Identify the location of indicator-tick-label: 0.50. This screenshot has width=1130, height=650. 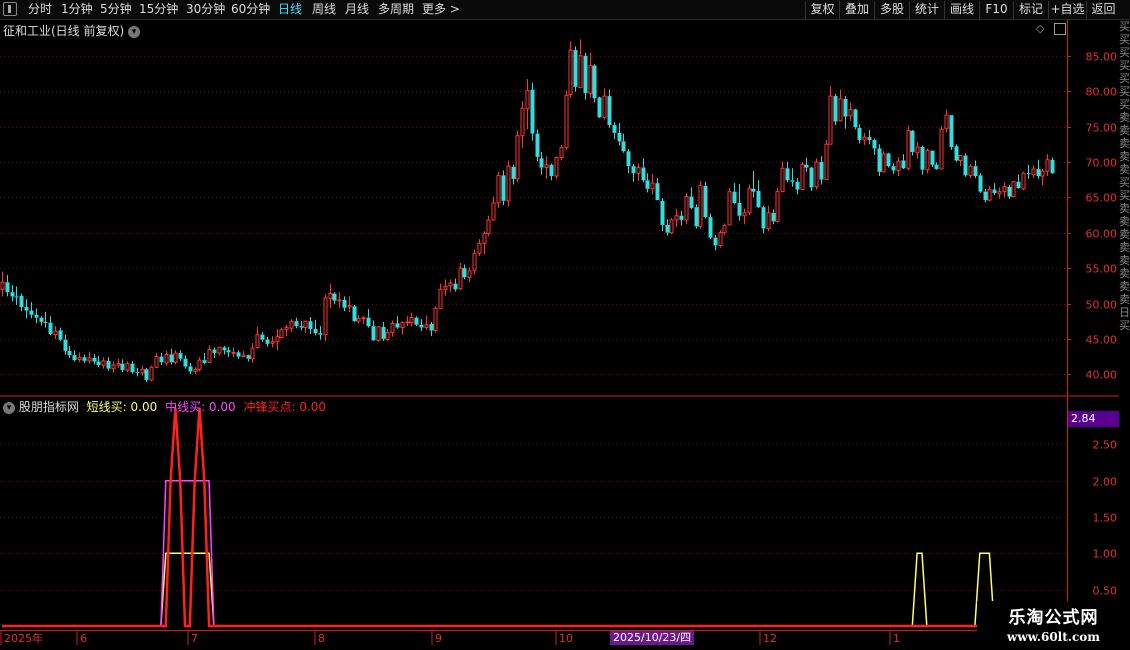
(1105, 591).